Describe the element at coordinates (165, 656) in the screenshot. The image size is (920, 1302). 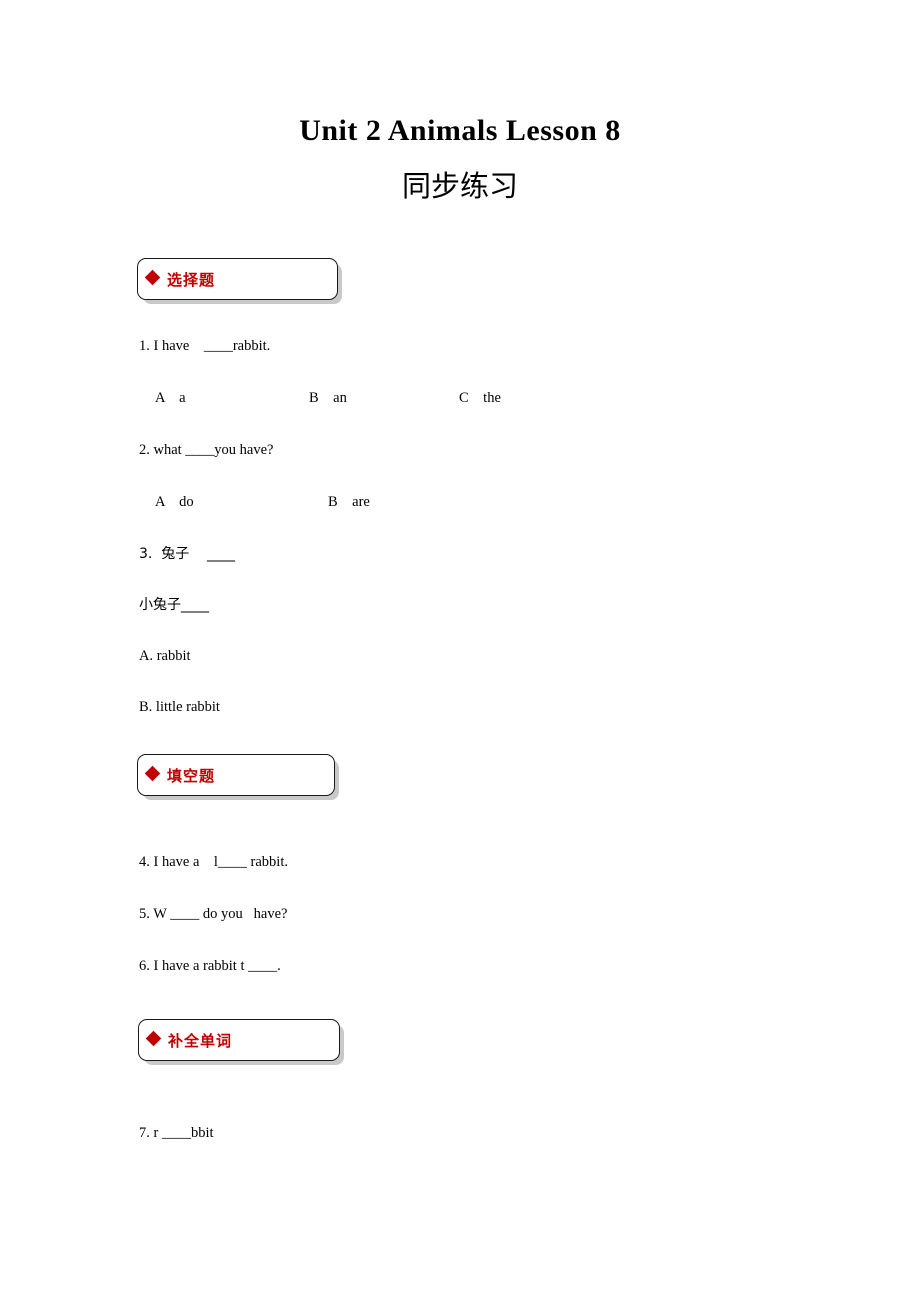
I see `question-3-option-a: A. rabbit` at that location.